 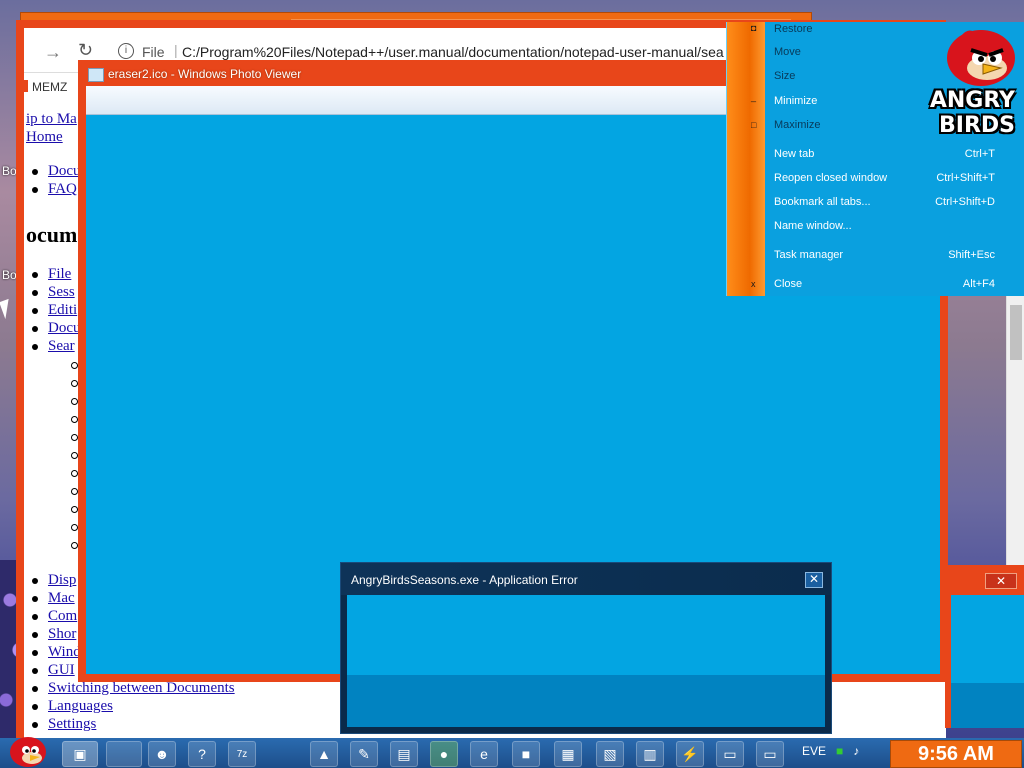 I want to click on bottom-link: Settings, so click(x=72, y=724).